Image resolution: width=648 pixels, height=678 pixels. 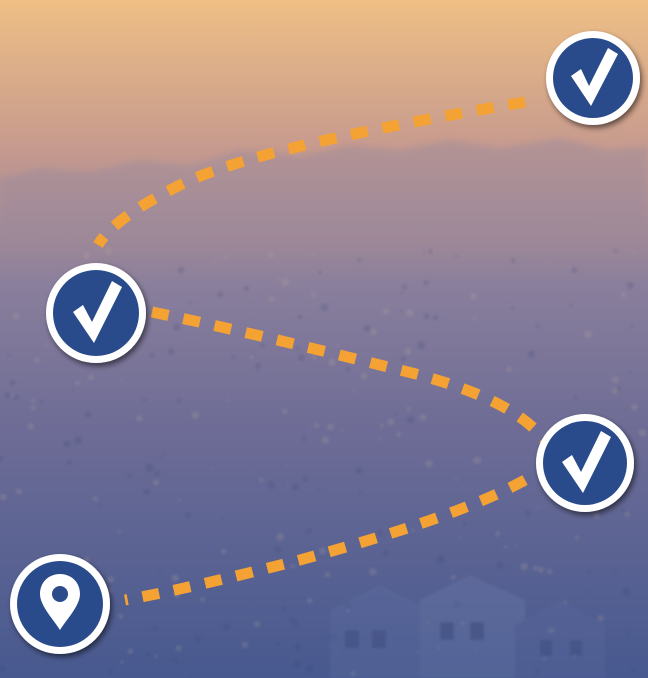 I want to click on route-step-4-badge, so click(x=60, y=604).